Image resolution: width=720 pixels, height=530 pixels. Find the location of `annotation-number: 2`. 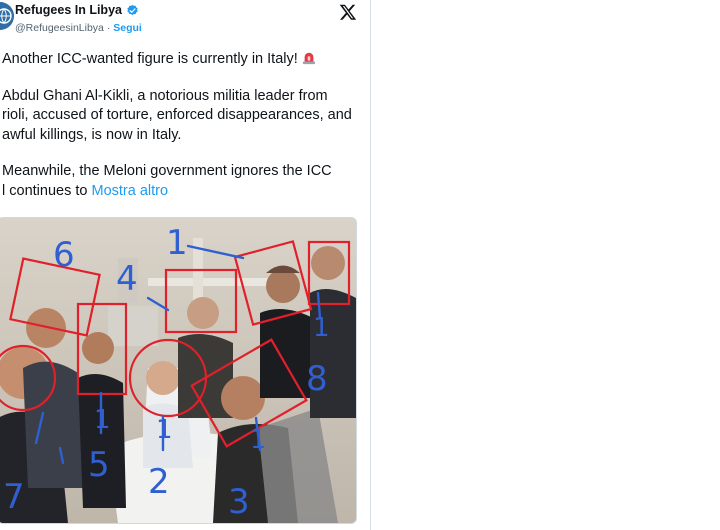

annotation-number: 2 is located at coordinates (159, 482).